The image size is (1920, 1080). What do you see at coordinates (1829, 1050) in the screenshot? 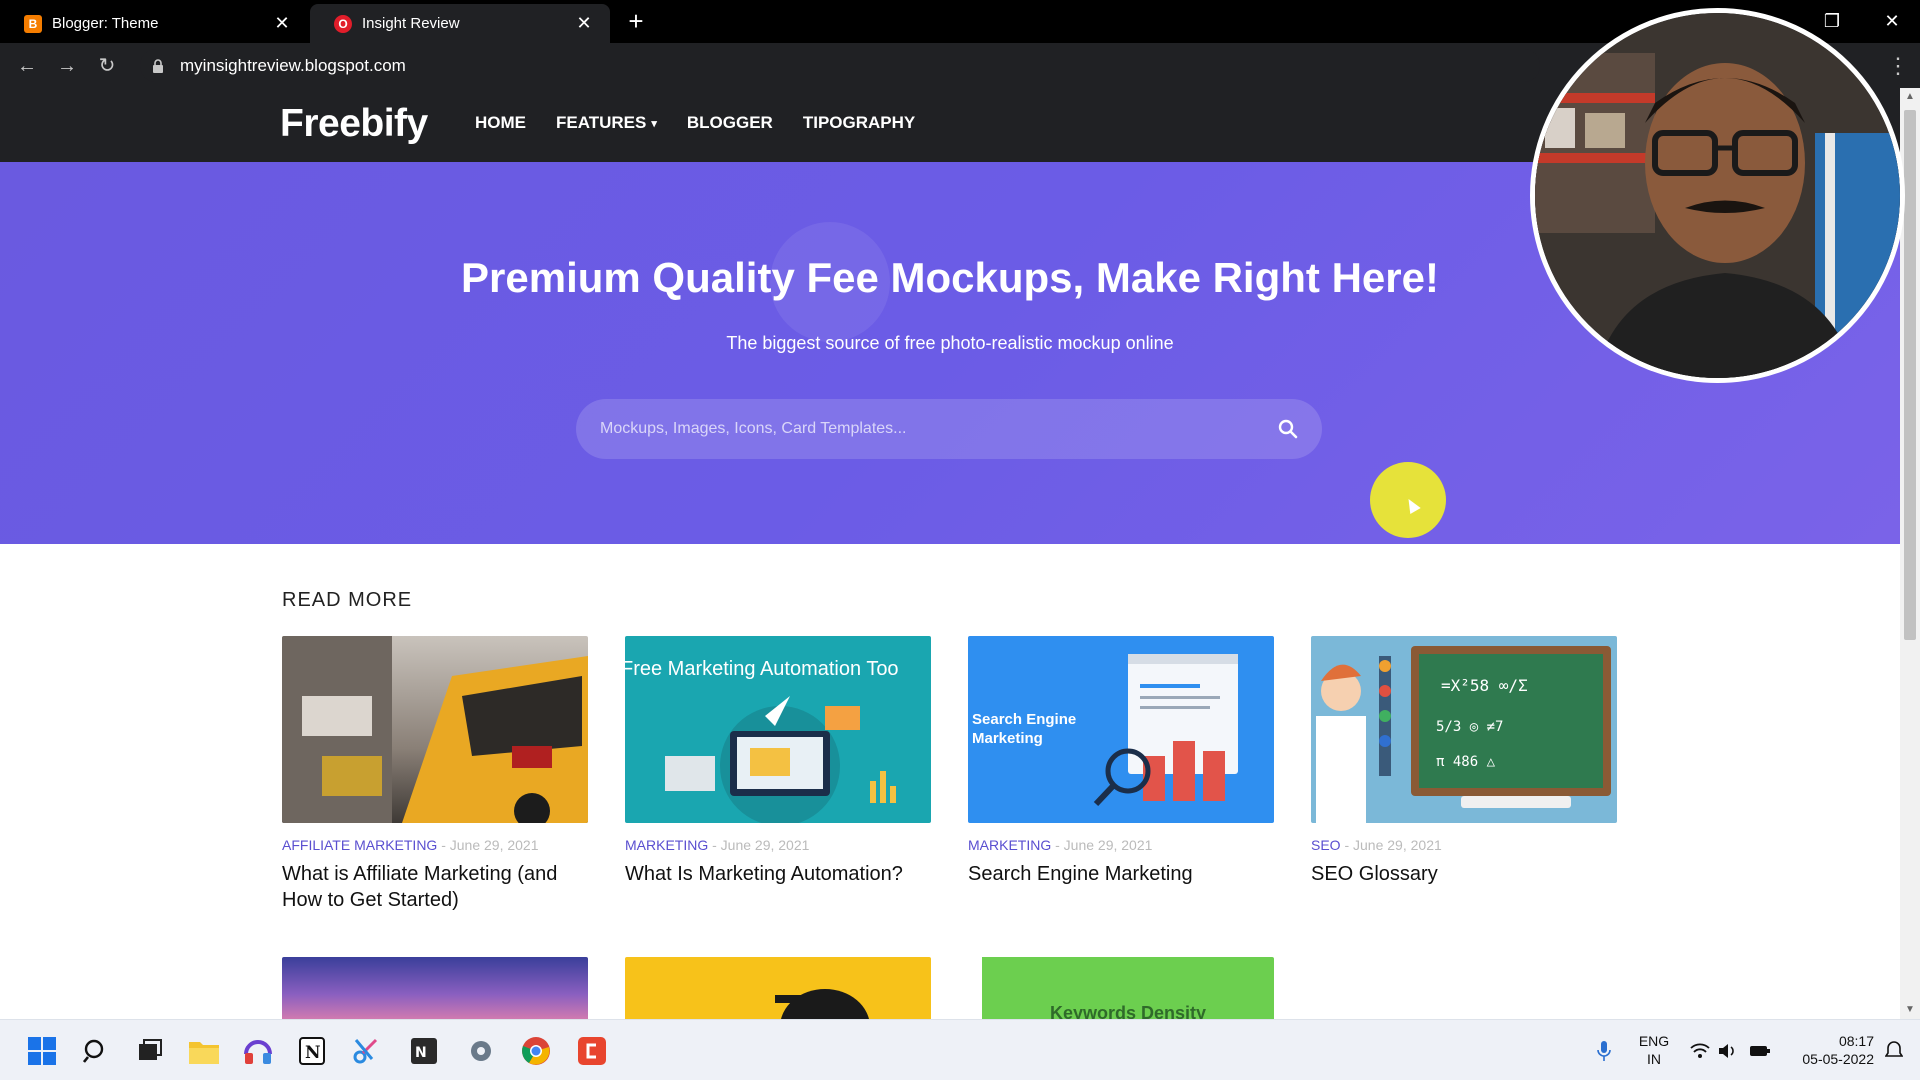
I see `clock: 08:17 05-05-2022` at bounding box center [1829, 1050].